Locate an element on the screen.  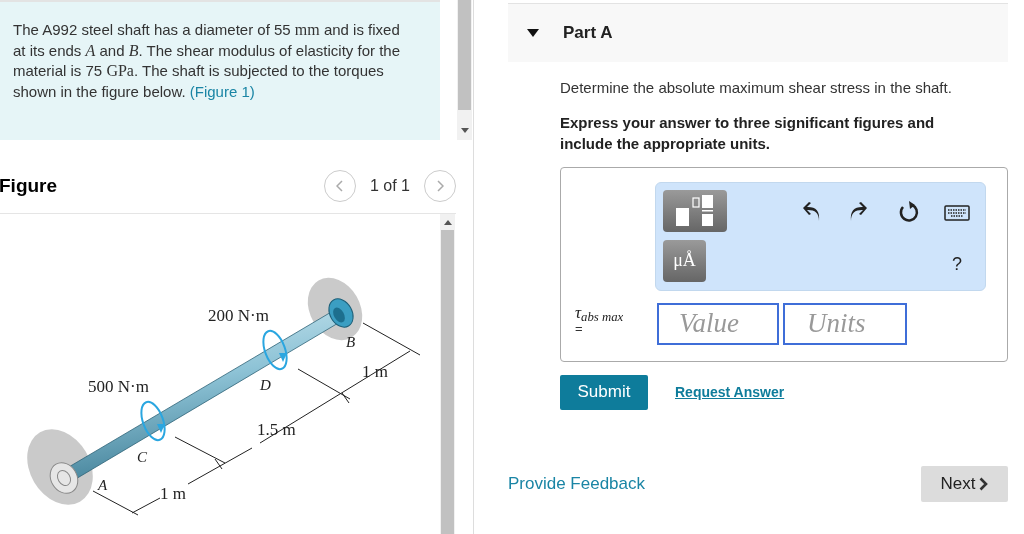
scroll-up-icon is located at coordinates (447, 222).